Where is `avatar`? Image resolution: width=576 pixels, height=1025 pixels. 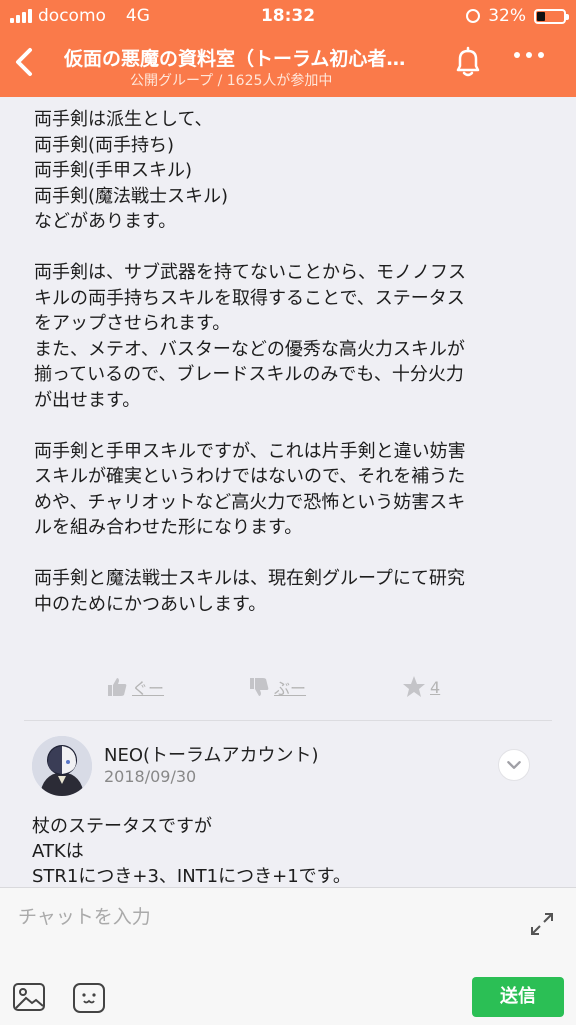 avatar is located at coordinates (62, 766).